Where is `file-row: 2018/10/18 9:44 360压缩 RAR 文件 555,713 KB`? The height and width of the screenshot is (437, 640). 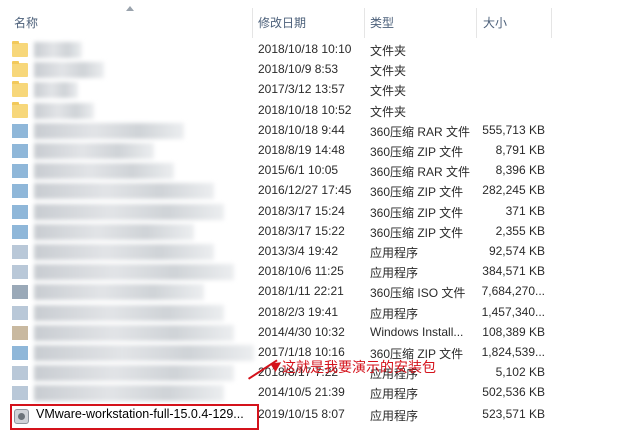
file-row: 2018/10/18 9:44 360压缩 RAR 文件 555,713 KB is located at coordinates (320, 131).